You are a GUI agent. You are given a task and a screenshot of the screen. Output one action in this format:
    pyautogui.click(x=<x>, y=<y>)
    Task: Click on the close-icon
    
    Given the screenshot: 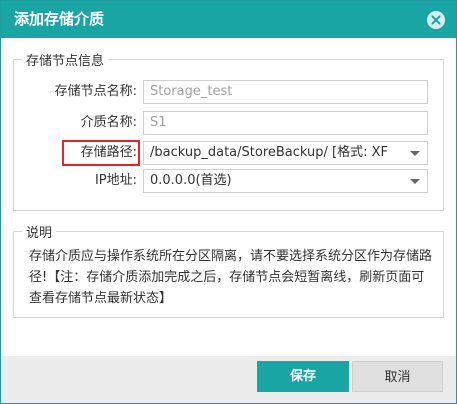 What is the action you would take?
    pyautogui.click(x=436, y=20)
    